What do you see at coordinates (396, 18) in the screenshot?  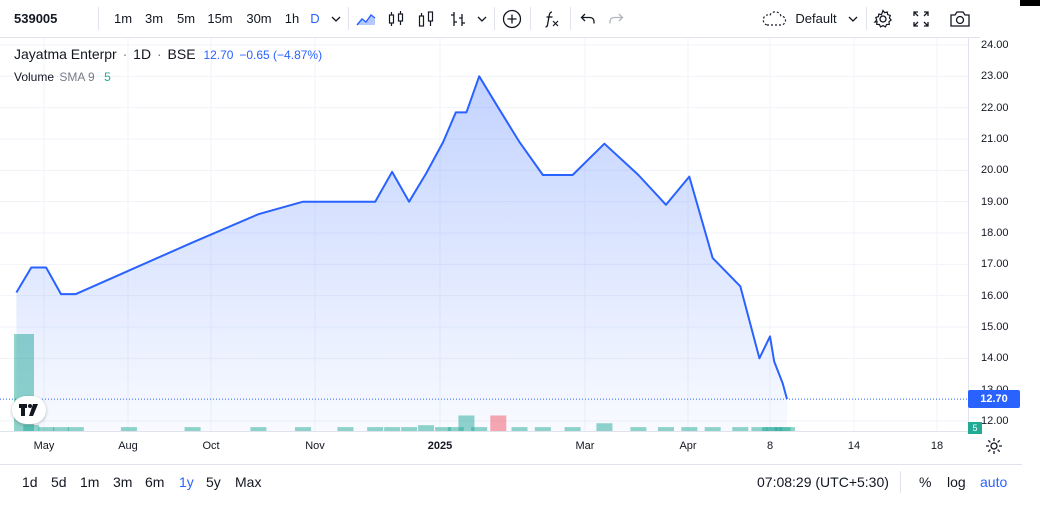 I see `candles-icon` at bounding box center [396, 18].